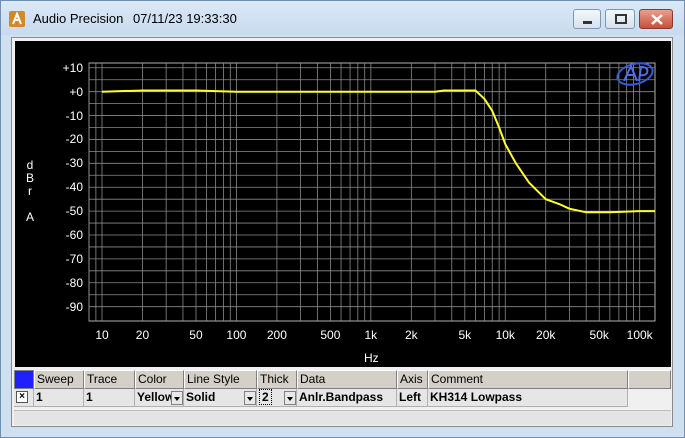  I want to click on header-line-style: Line Style, so click(220, 379).